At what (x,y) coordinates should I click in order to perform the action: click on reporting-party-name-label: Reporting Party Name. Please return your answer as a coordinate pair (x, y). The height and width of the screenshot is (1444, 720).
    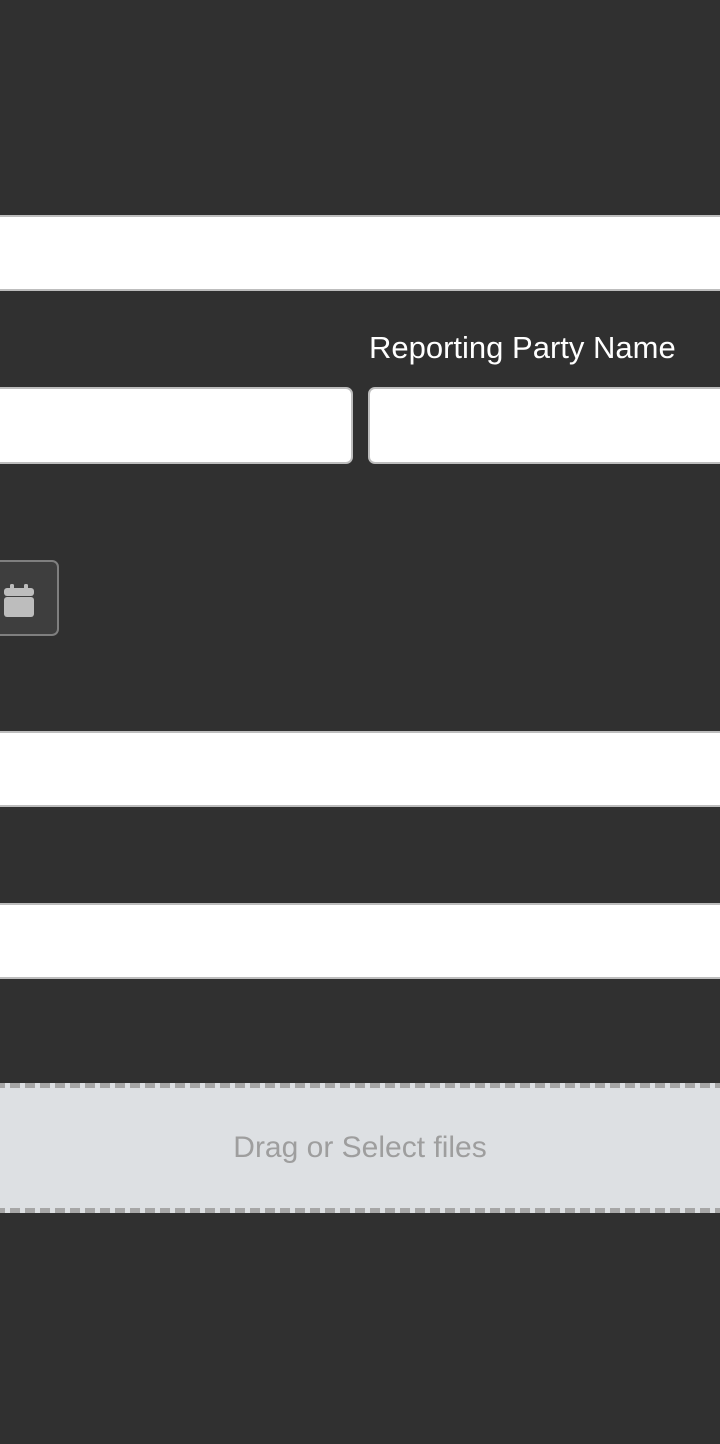
    Looking at the image, I should click on (522, 347).